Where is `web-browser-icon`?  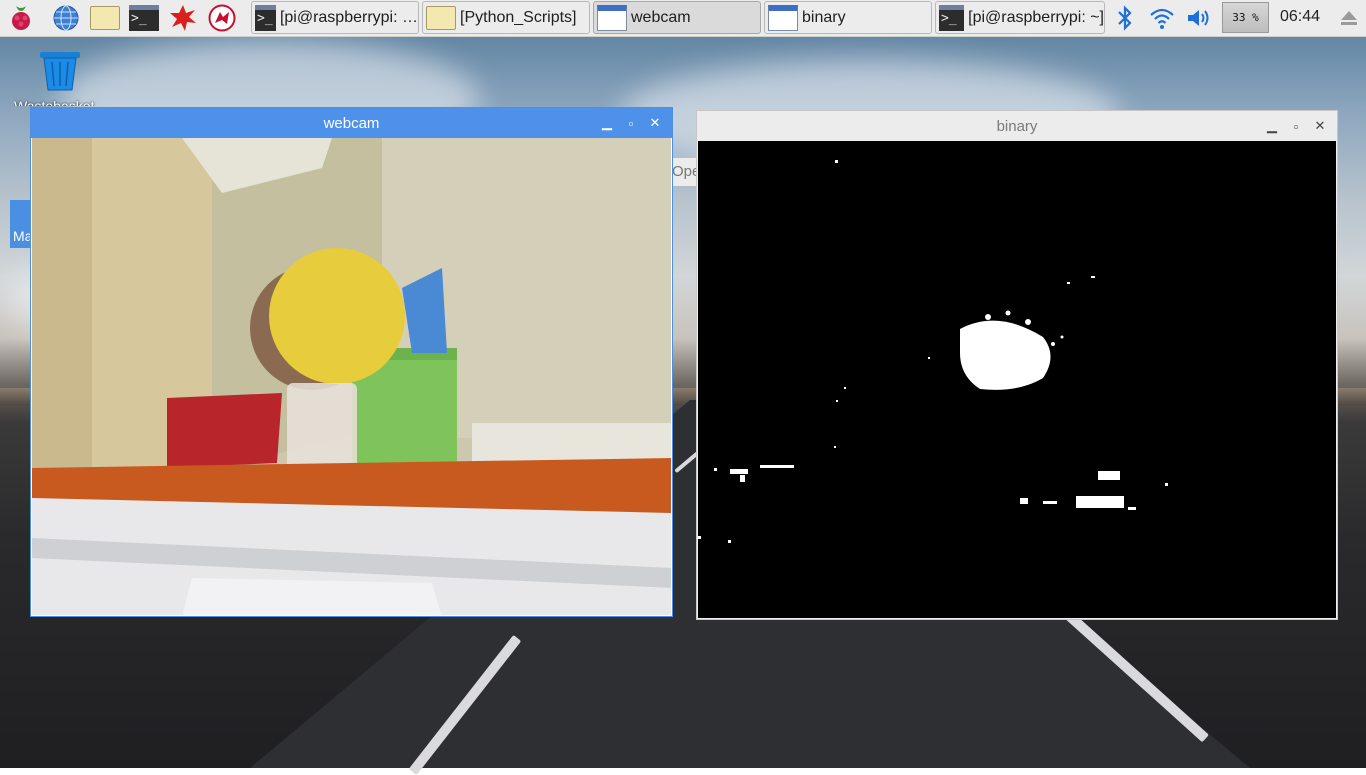 web-browser-icon is located at coordinates (66, 18).